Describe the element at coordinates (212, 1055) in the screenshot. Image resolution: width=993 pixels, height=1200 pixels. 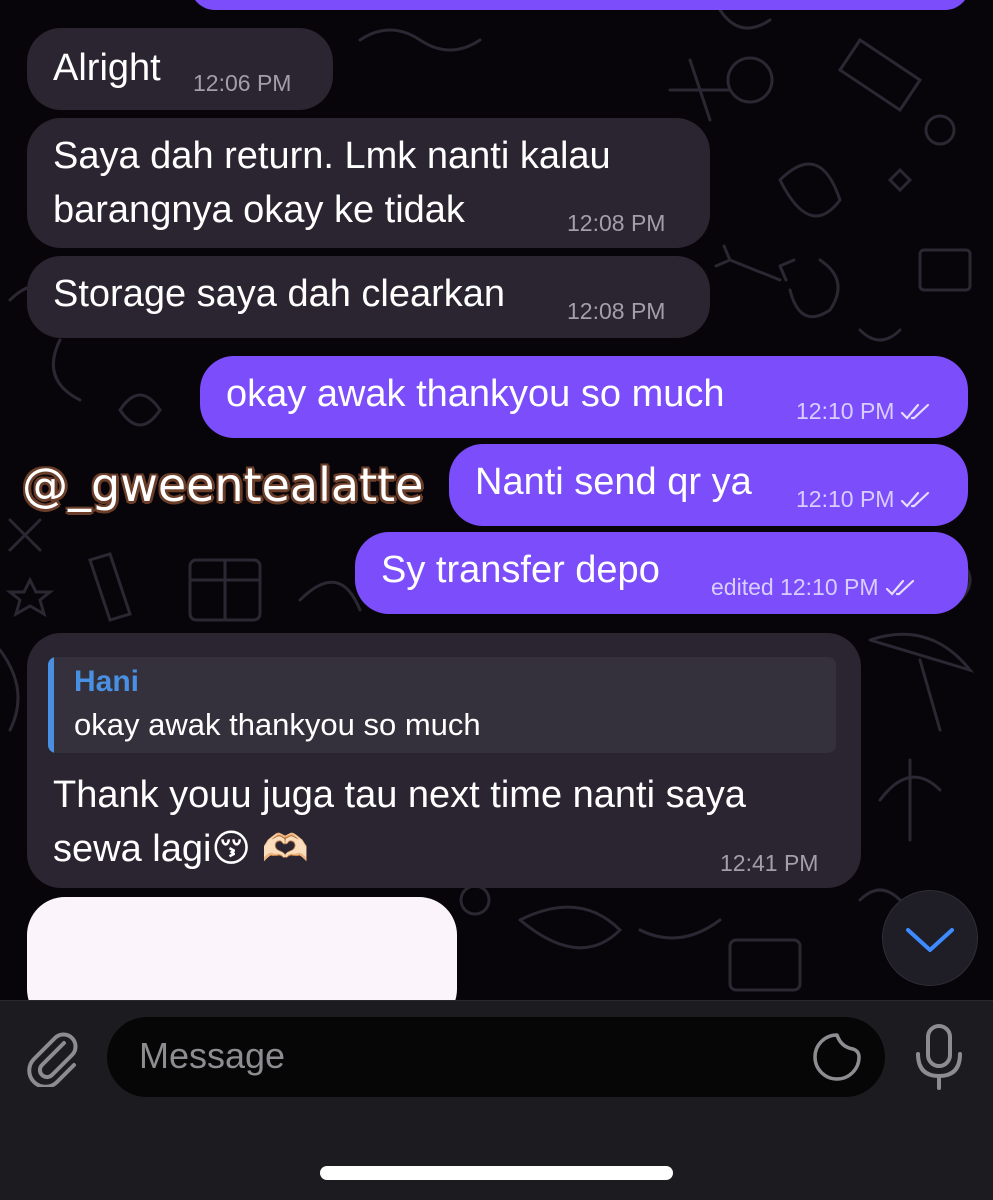
I see `message-placeholder: Message` at that location.